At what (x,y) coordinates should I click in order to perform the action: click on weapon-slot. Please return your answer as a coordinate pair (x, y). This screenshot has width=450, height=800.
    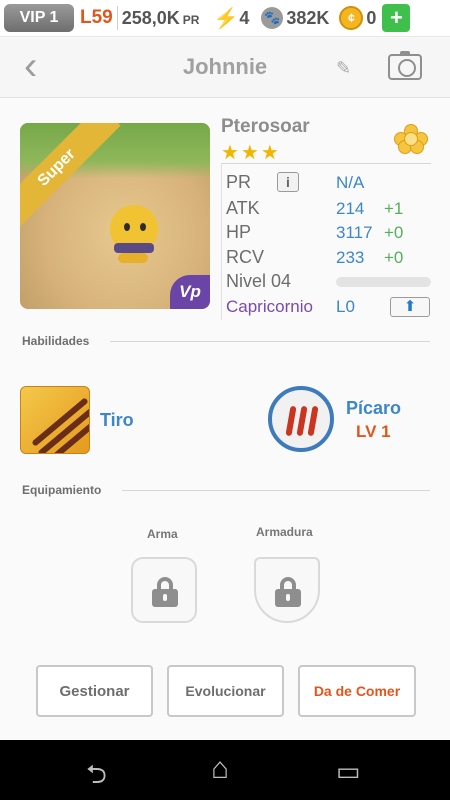
    Looking at the image, I should click on (164, 590).